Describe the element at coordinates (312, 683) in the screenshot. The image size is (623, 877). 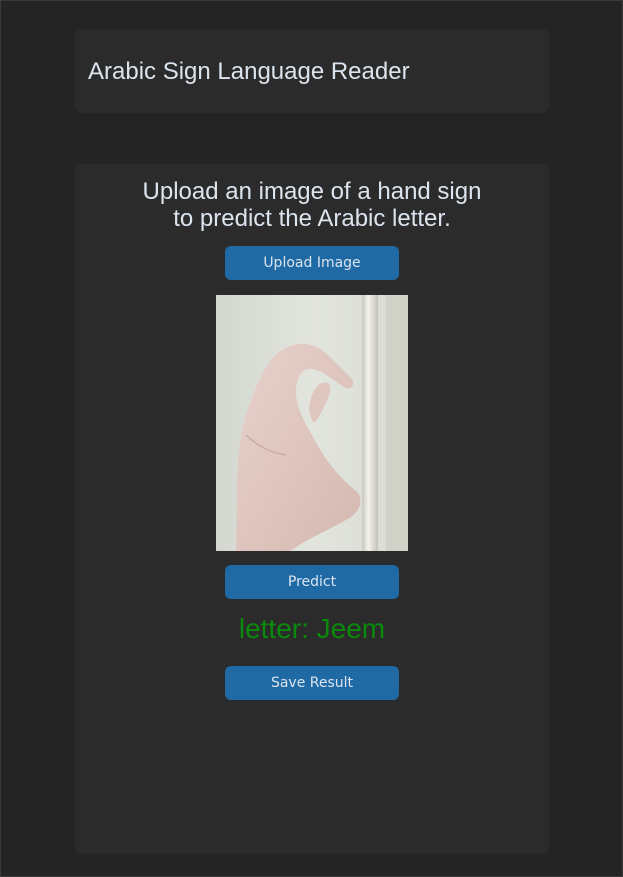
I see `save-result-button: Save Result` at that location.